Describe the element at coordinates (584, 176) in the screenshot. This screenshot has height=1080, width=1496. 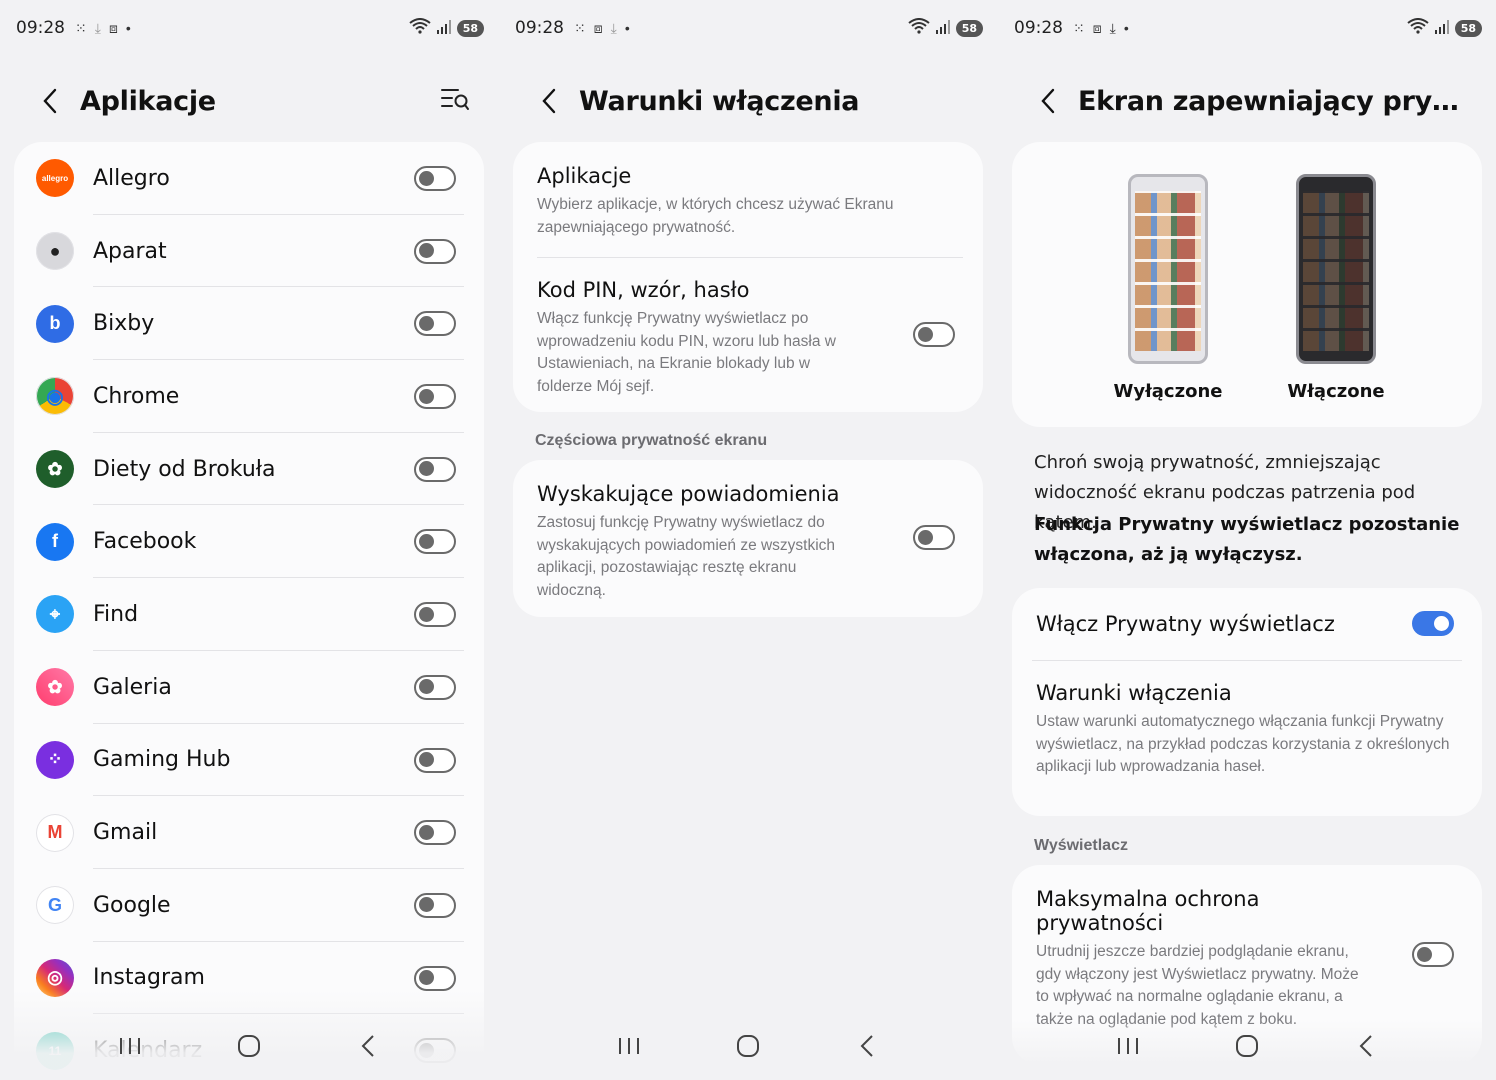
I see `row-title: Aplikacje` at that location.